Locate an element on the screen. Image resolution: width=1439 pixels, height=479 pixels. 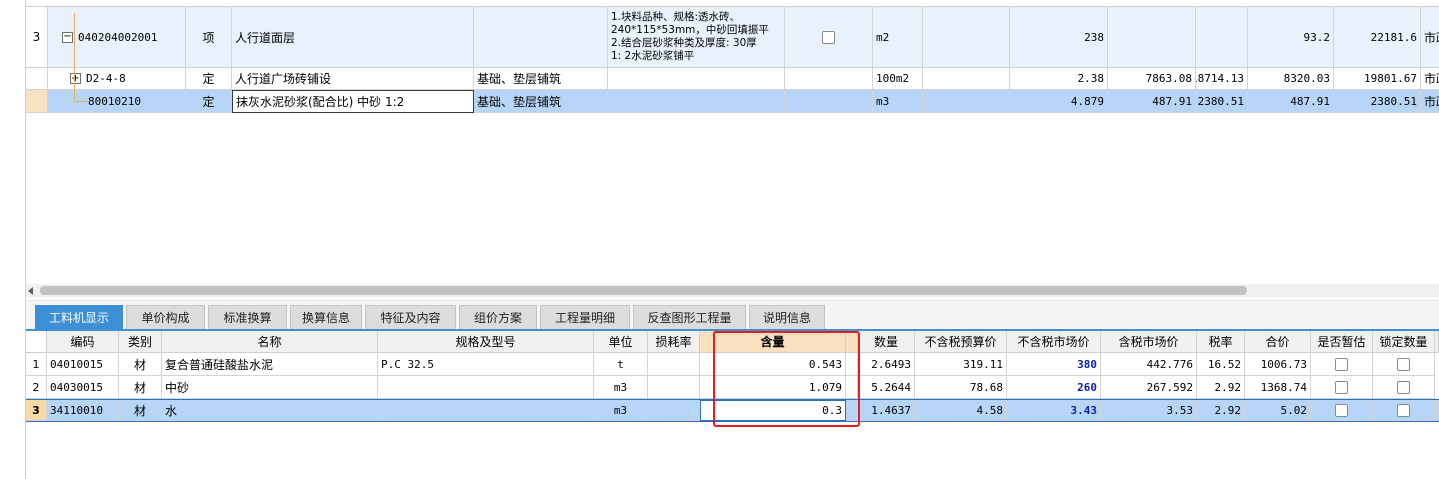
taxmarket-cell: 442.776 is located at coordinates (1149, 364).